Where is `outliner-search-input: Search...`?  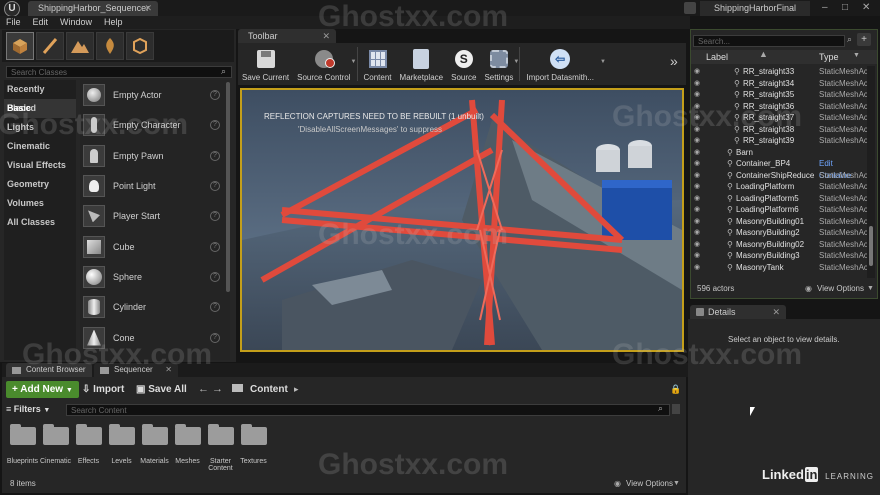
outliner-search-input: Search... is located at coordinates (769, 41).